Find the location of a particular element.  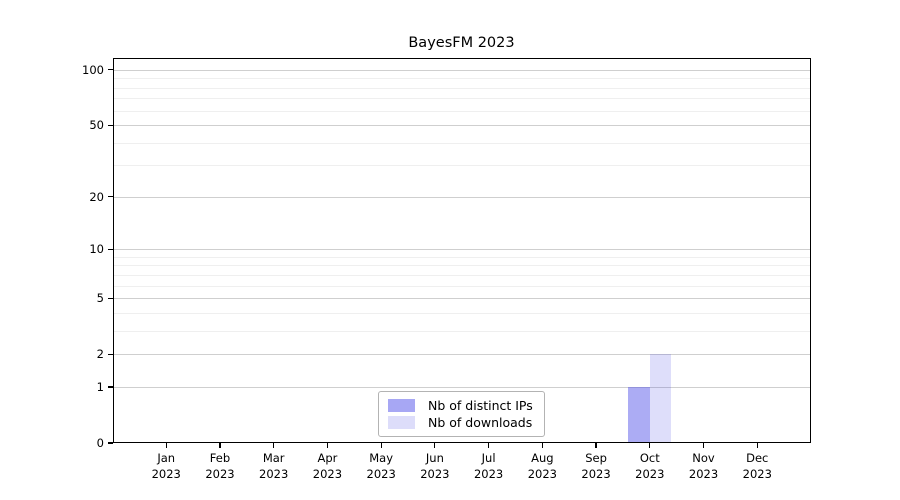

x-tick-aug is located at coordinates (542, 445).